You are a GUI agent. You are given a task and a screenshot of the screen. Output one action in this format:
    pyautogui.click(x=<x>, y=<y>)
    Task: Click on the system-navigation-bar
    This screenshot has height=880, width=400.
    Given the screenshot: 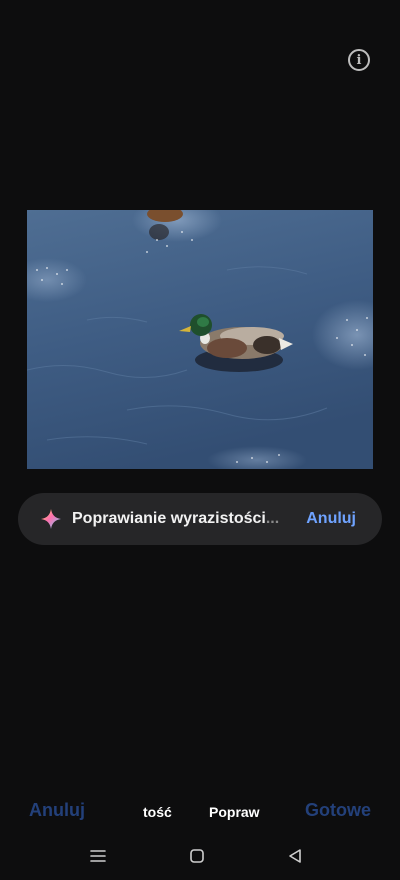 What is the action you would take?
    pyautogui.click(x=200, y=856)
    